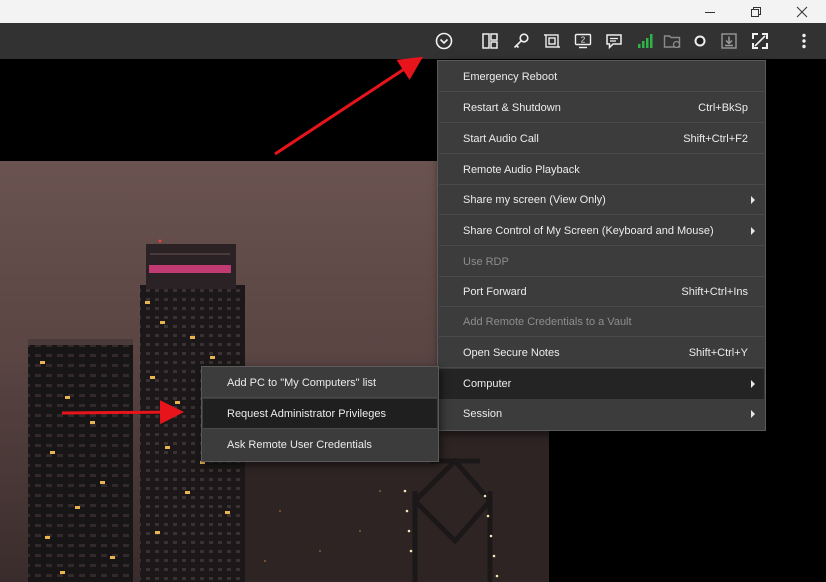 This screenshot has height=582, width=826. I want to click on restore-icon, so click(756, 11).